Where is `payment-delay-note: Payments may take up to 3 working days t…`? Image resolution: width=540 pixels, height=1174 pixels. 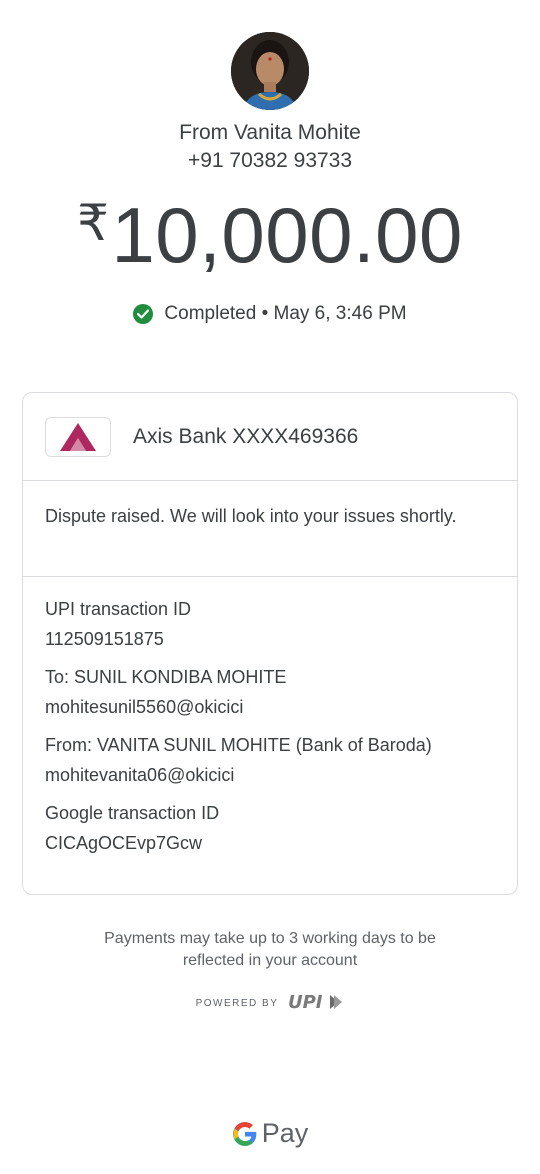 payment-delay-note: Payments may take up to 3 working days t… is located at coordinates (270, 950).